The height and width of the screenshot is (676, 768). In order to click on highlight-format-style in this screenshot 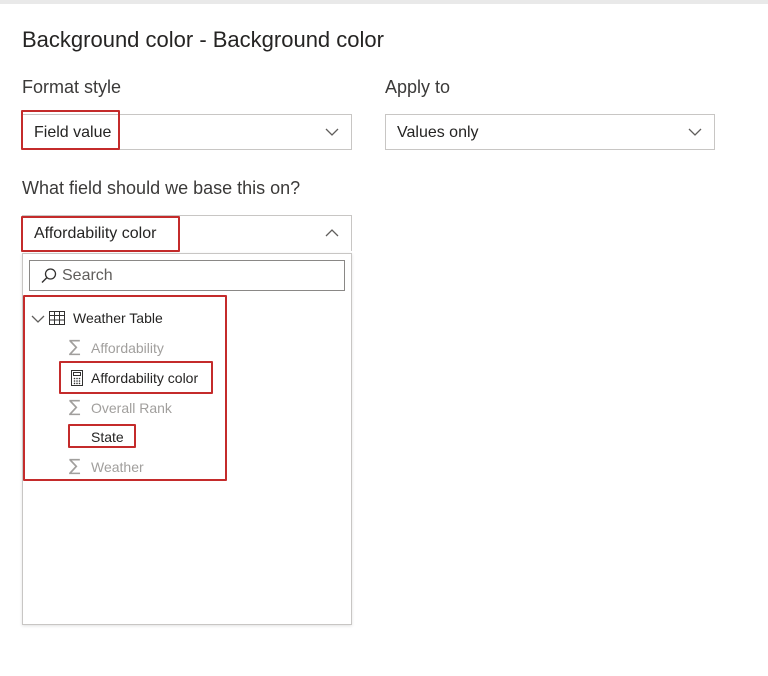, I will do `click(70, 130)`.